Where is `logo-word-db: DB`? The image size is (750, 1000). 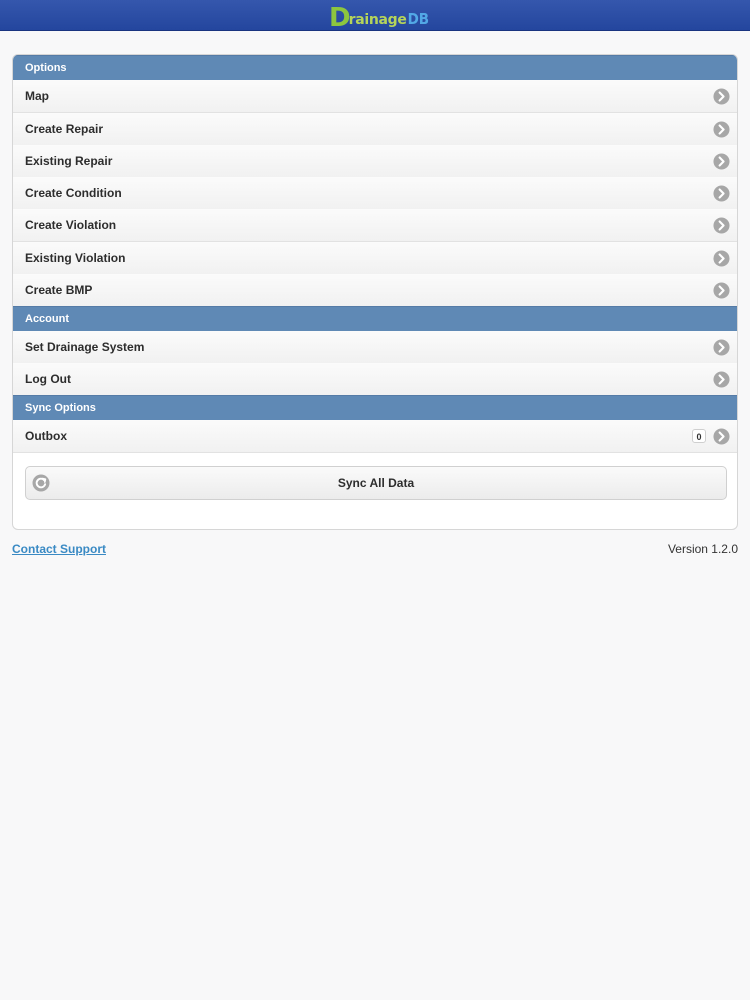
logo-word-db: DB is located at coordinates (418, 19).